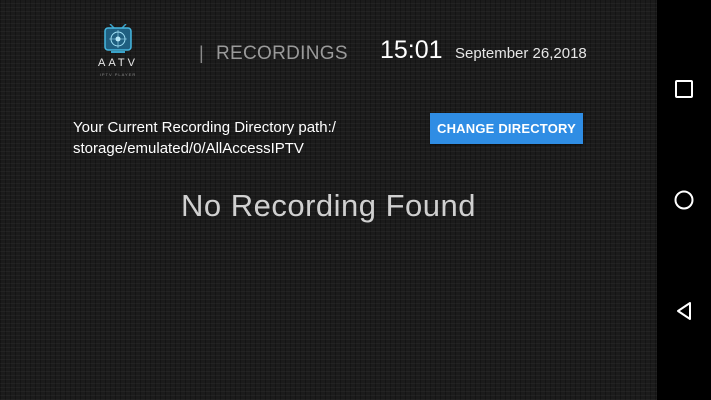 This screenshot has width=711, height=400. Describe the element at coordinates (328, 205) in the screenshot. I see `empty-state-message: No Recording Found` at that location.